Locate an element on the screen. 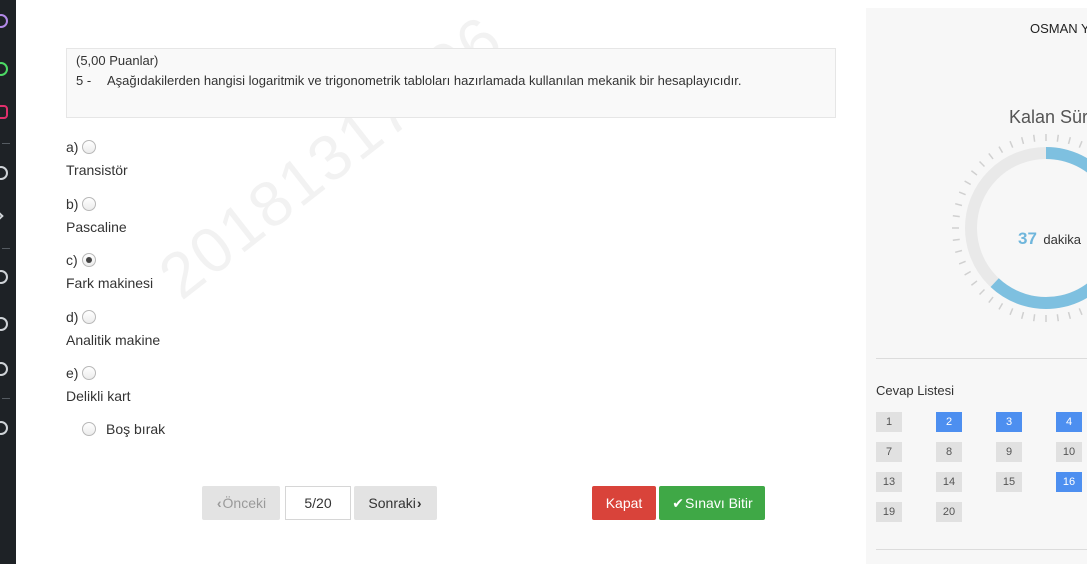  answer-list-item: 8 is located at coordinates (949, 452).